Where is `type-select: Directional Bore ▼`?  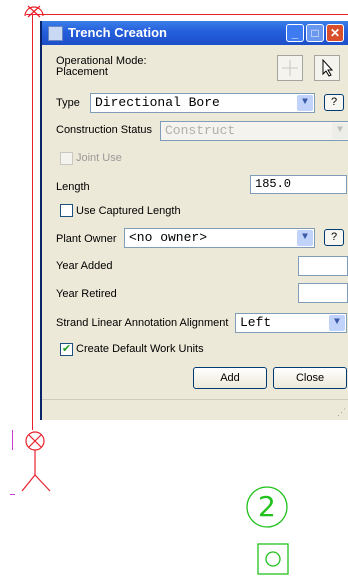
type-select: Directional Bore ▼ is located at coordinates (202, 103).